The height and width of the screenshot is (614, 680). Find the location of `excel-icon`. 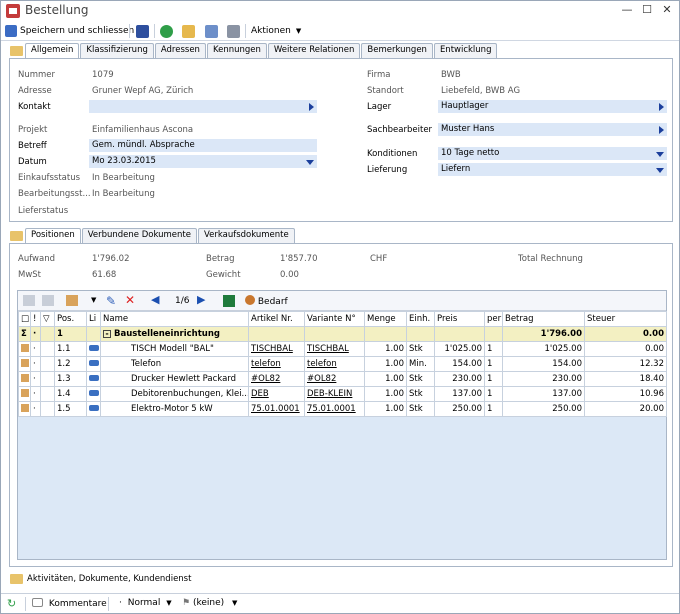

excel-icon is located at coordinates (229, 301).